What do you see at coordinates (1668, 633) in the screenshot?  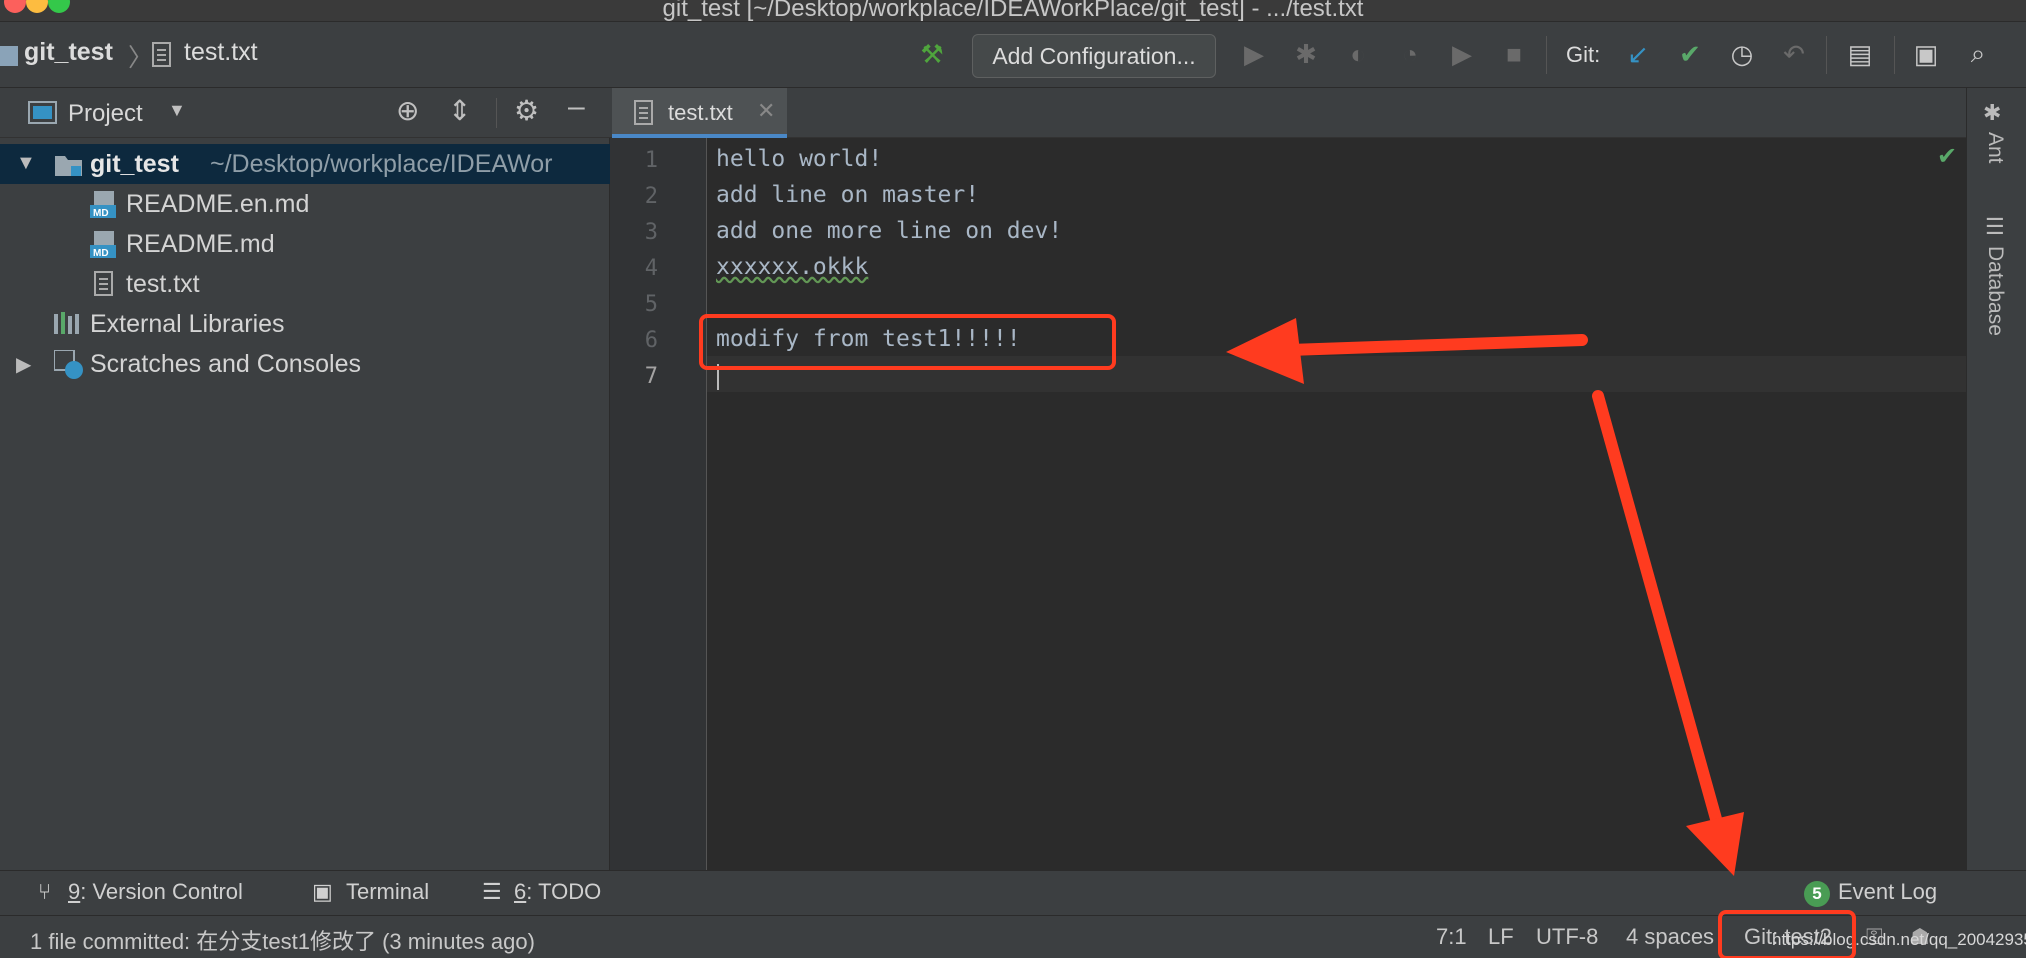 I see `annotation-arrow-diagonal` at bounding box center [1668, 633].